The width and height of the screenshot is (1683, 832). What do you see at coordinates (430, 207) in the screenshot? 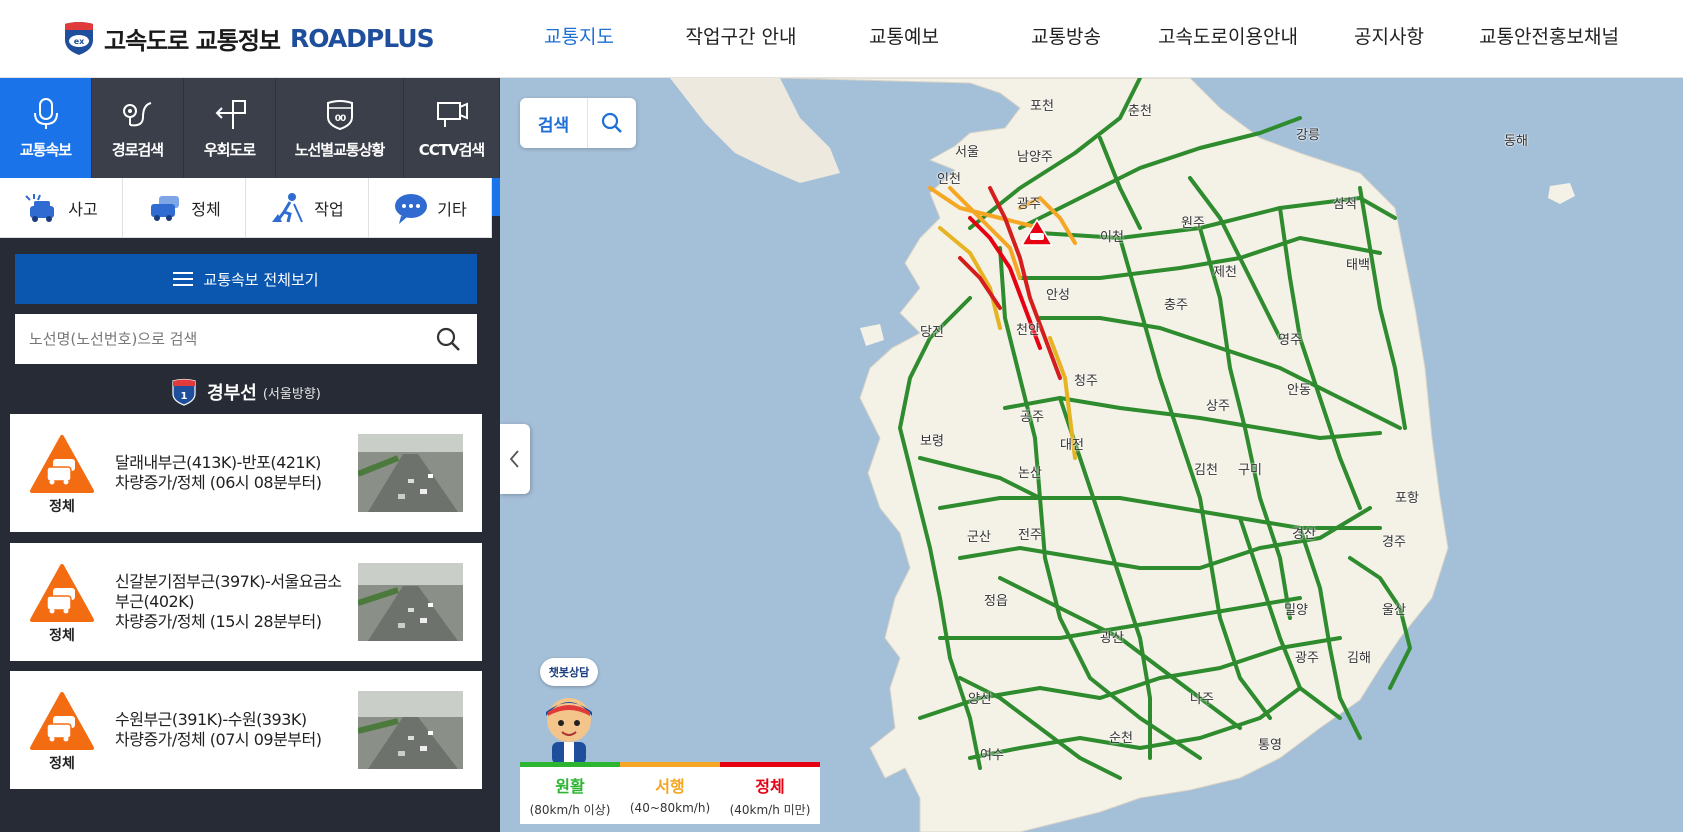
I see `filter-3: 기타` at bounding box center [430, 207].